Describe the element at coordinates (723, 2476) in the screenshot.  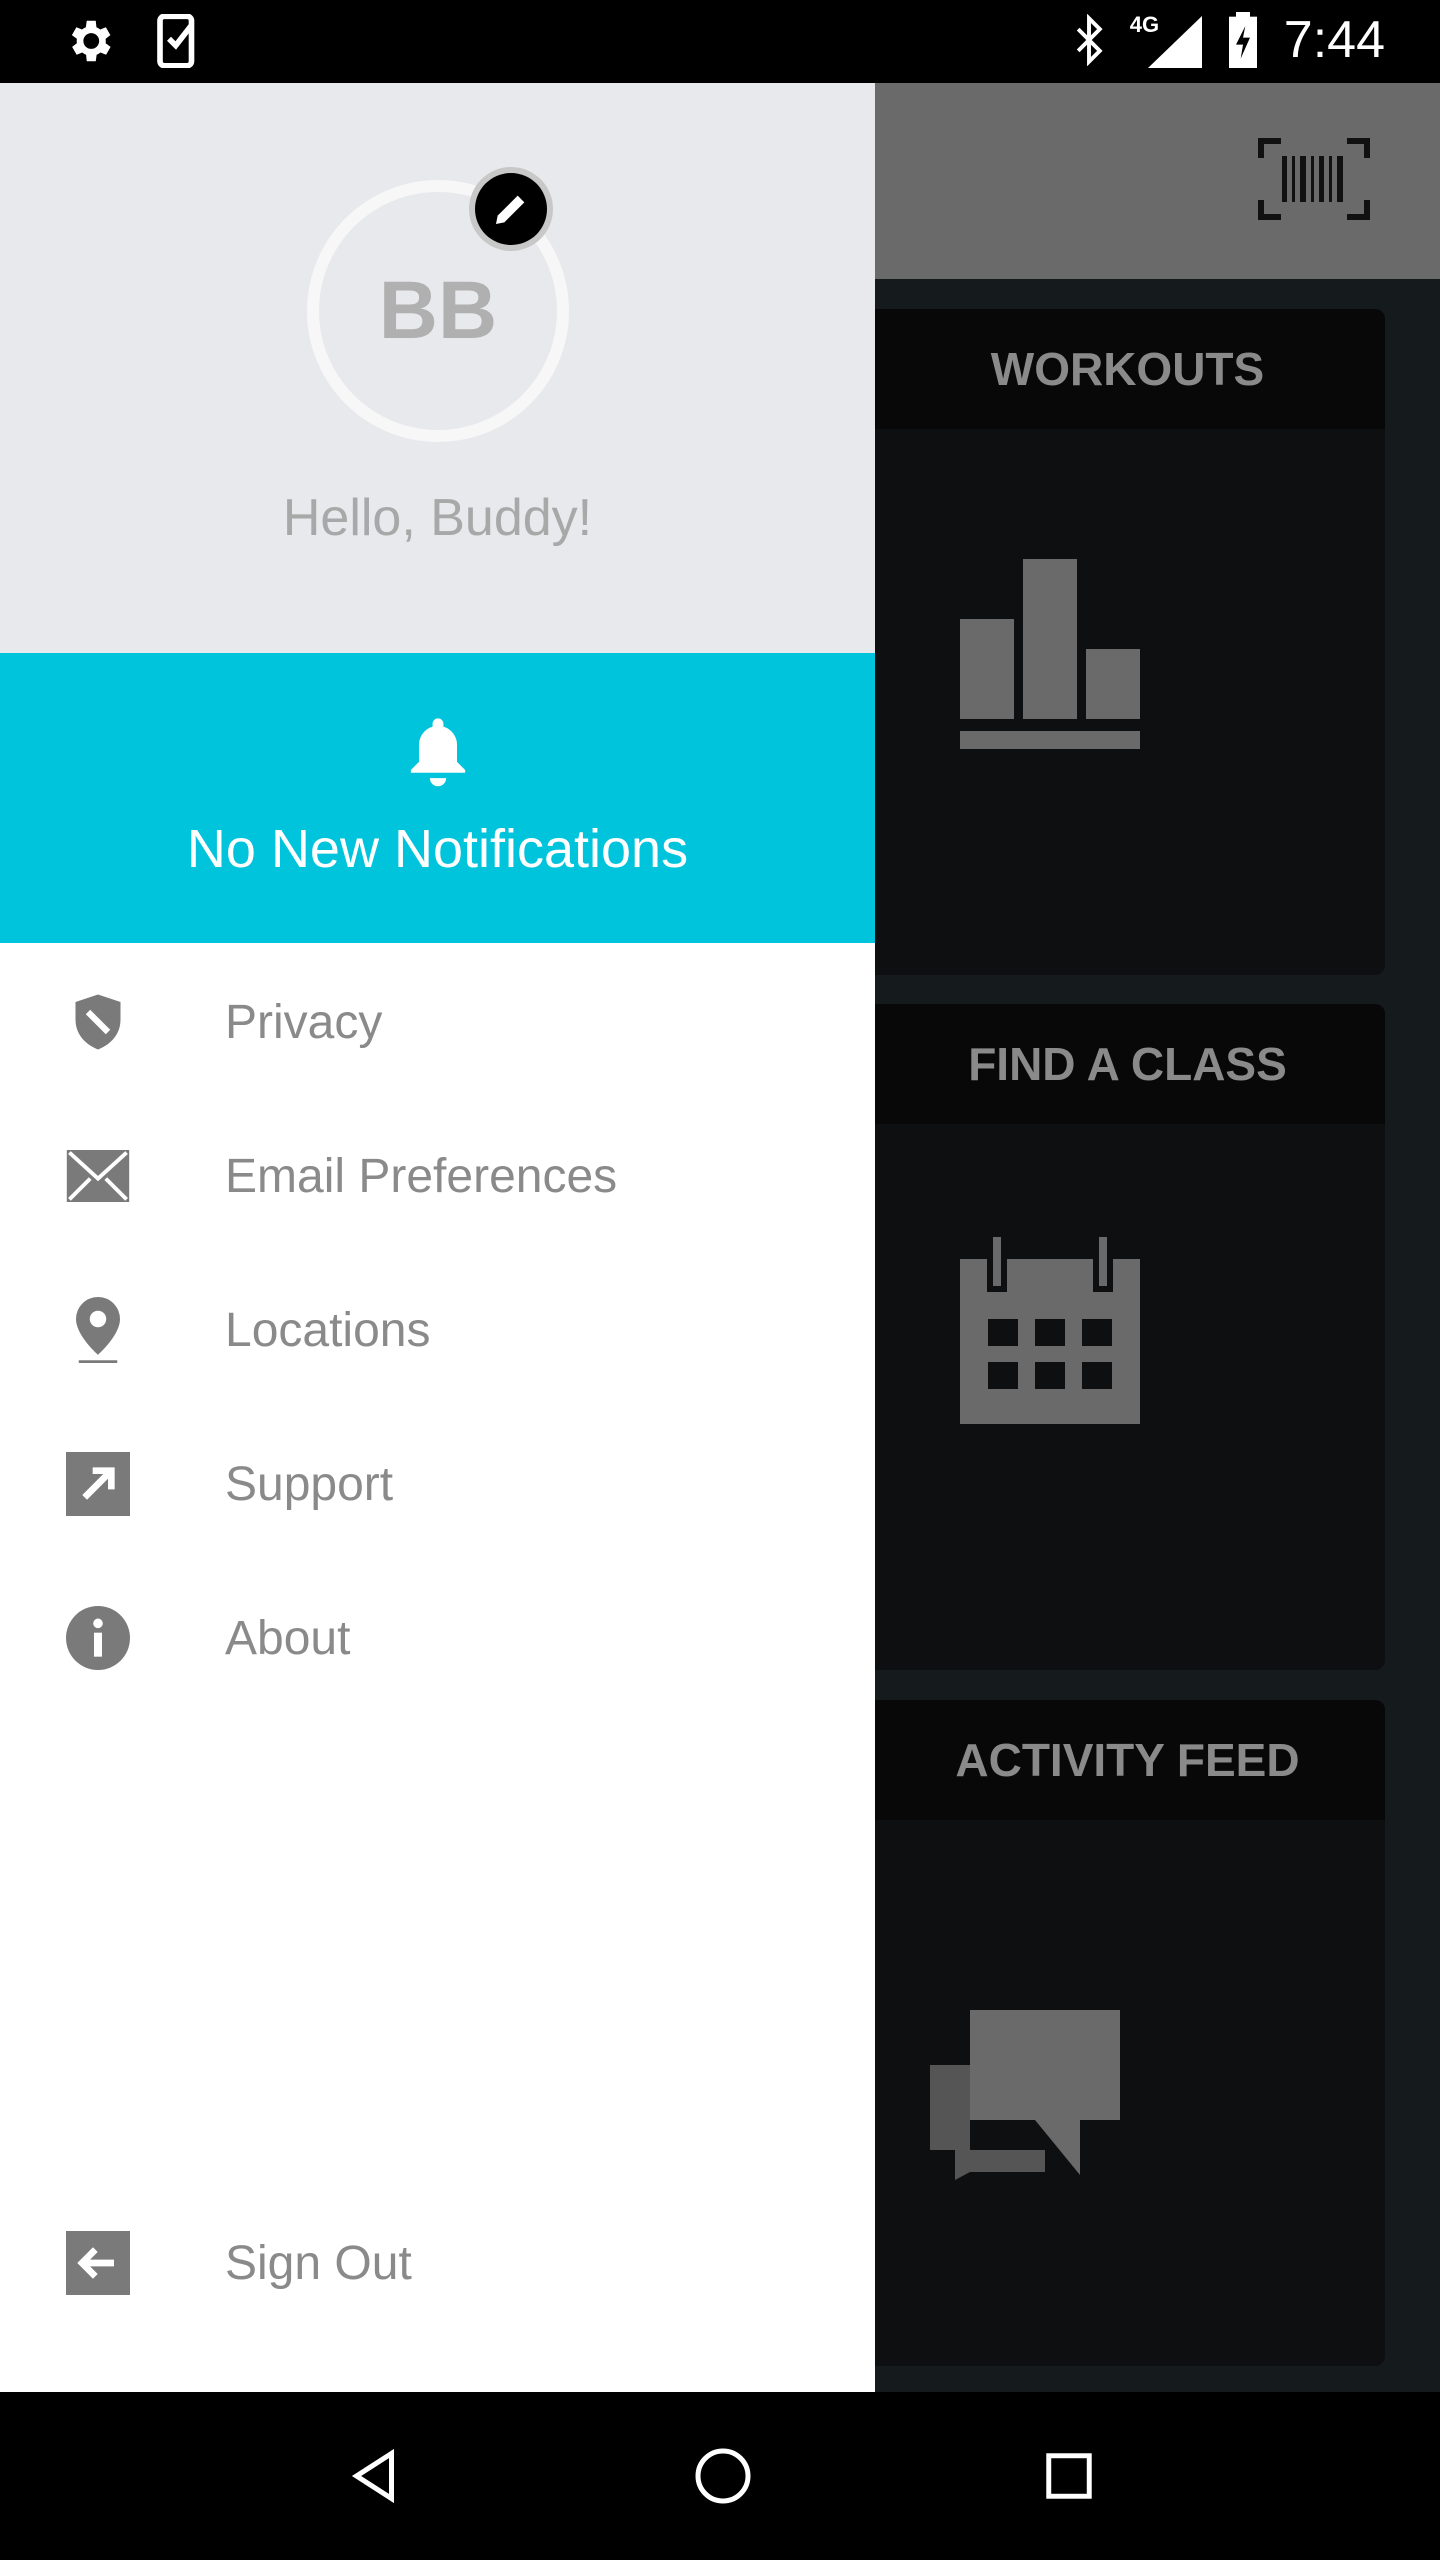
I see `home-icon` at that location.